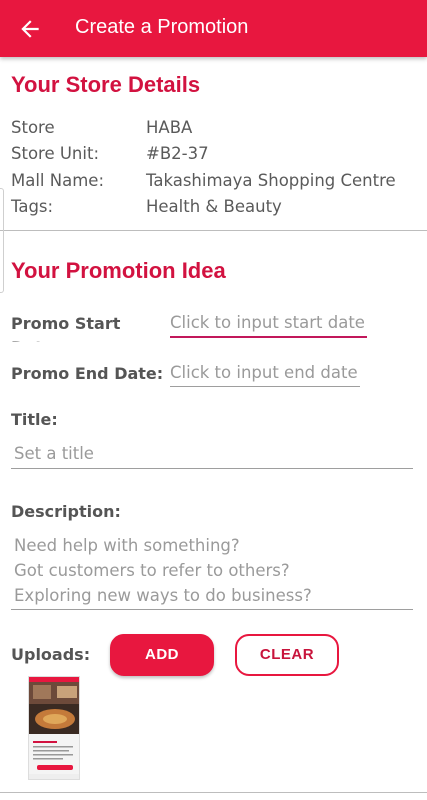 Image resolution: width=427 pixels, height=800 pixels. What do you see at coordinates (54, 453) in the screenshot?
I see `title-input: Set a title` at bounding box center [54, 453].